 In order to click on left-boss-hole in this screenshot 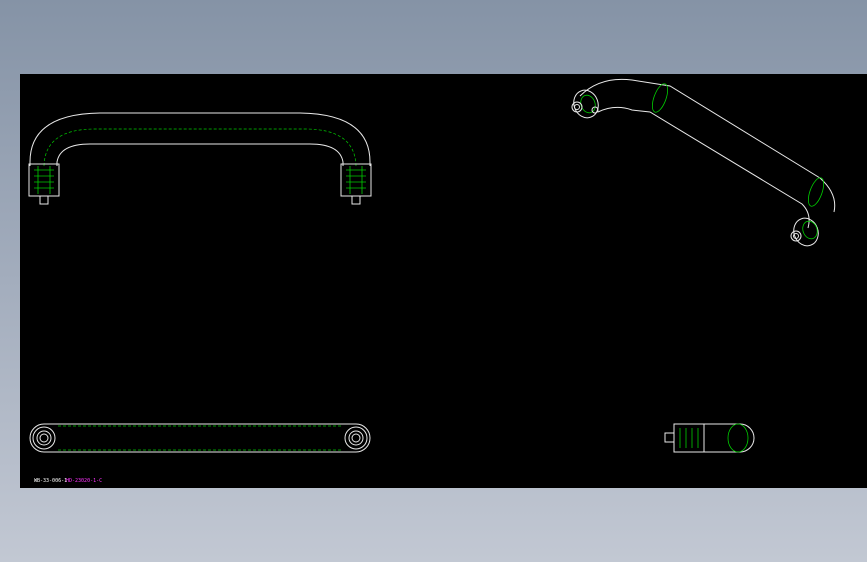, I will do `click(44, 438)`.